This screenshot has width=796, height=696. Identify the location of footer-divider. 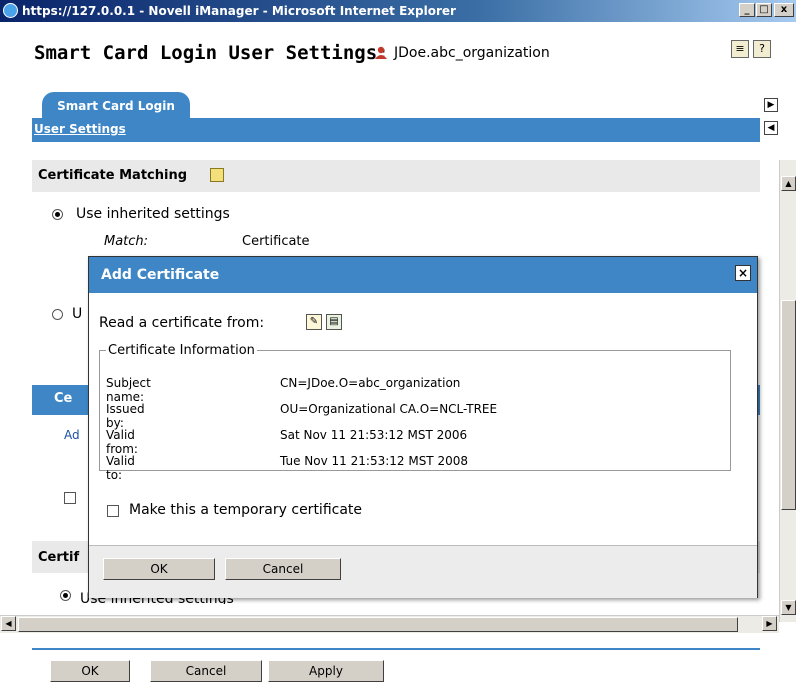
(396, 649).